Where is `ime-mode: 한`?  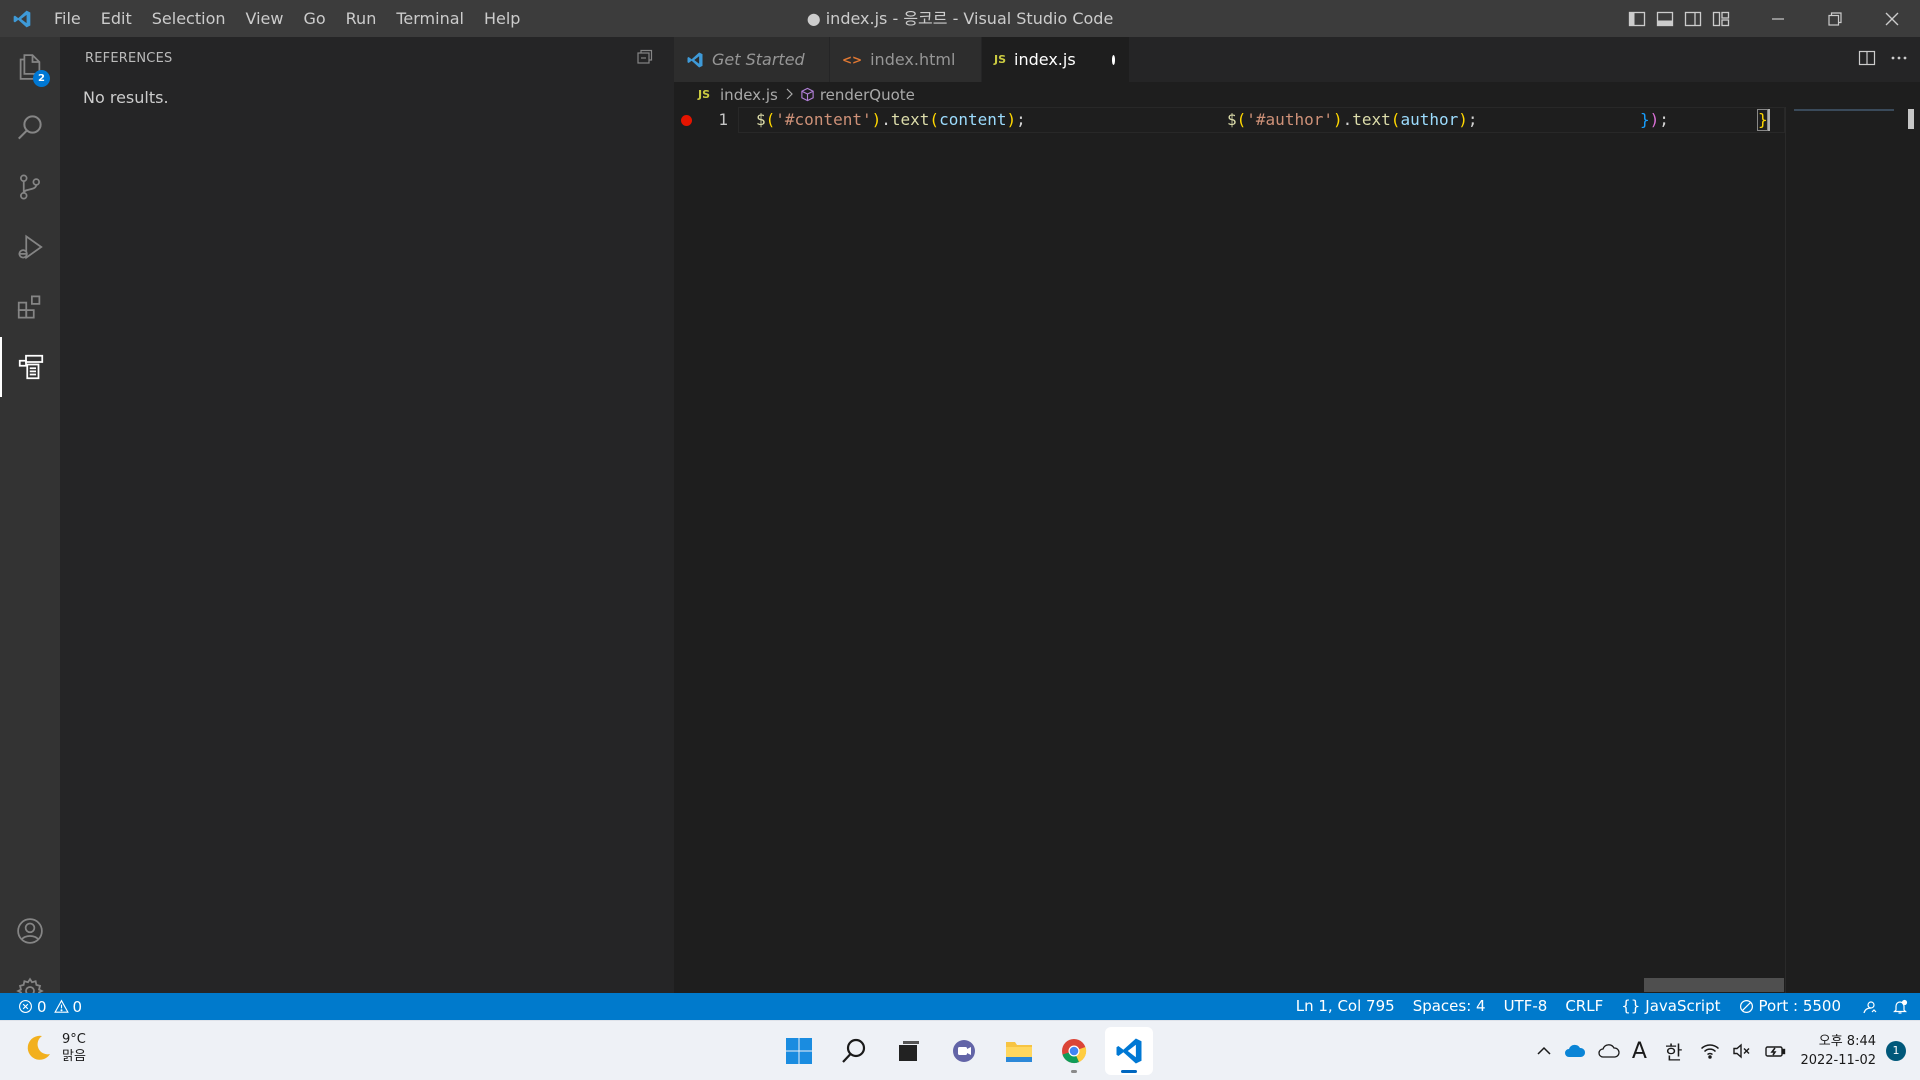
ime-mode: 한 is located at coordinates (1673, 1050).